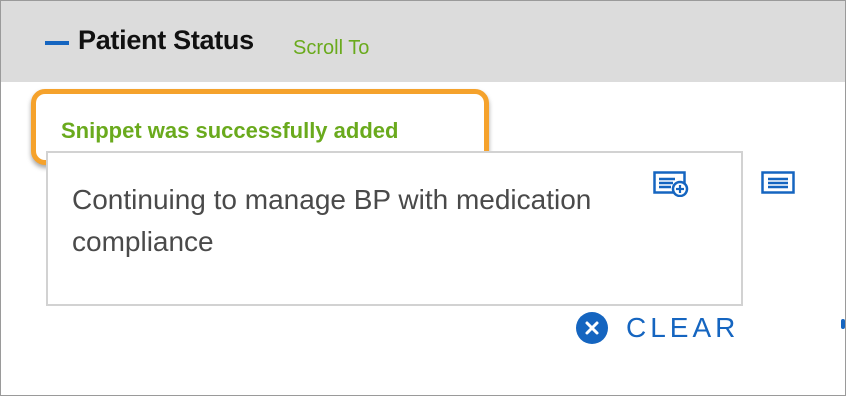  Describe the element at coordinates (331, 48) in the screenshot. I see `scroll-to-link: Scroll To` at that location.